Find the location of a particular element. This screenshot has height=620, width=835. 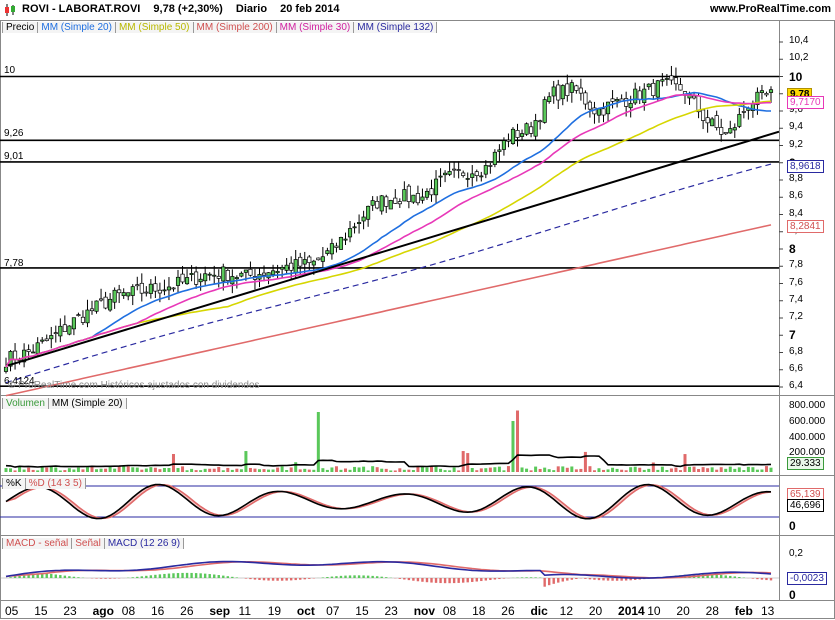

legend-stoch-d: %D (14 3 5) is located at coordinates (55, 483).